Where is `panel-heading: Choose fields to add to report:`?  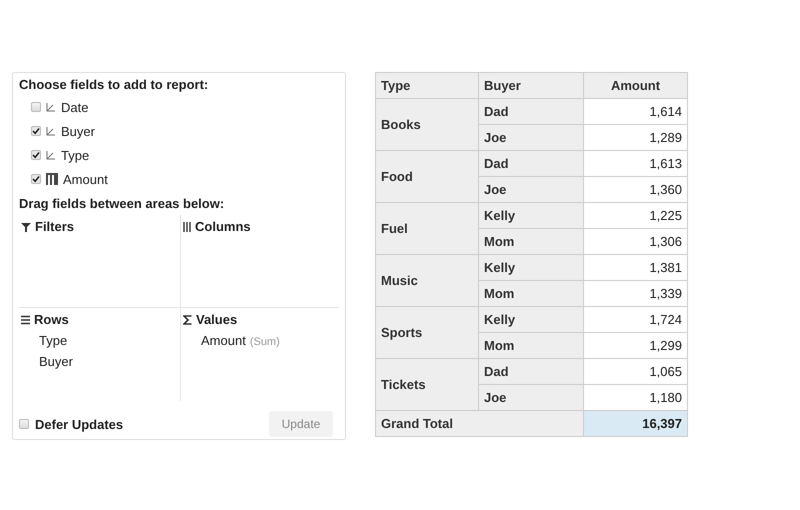
panel-heading: Choose fields to add to report: is located at coordinates (114, 84).